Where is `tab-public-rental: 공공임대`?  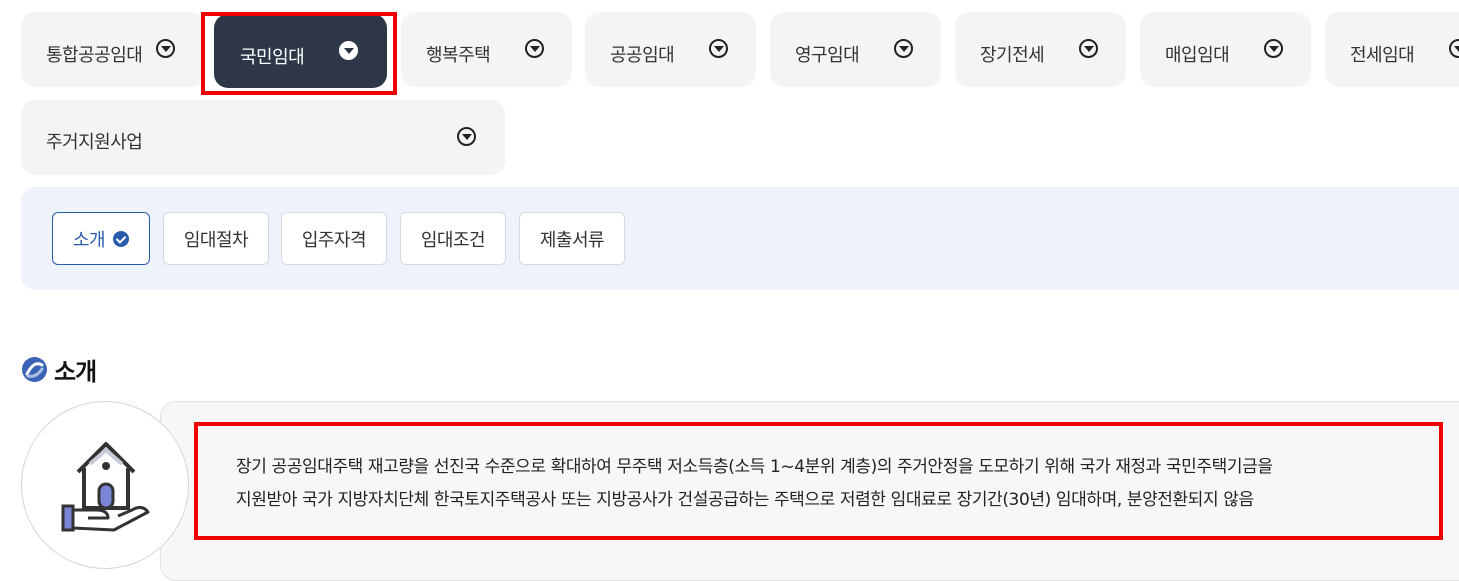
tab-public-rental: 공공임대 is located at coordinates (670, 49).